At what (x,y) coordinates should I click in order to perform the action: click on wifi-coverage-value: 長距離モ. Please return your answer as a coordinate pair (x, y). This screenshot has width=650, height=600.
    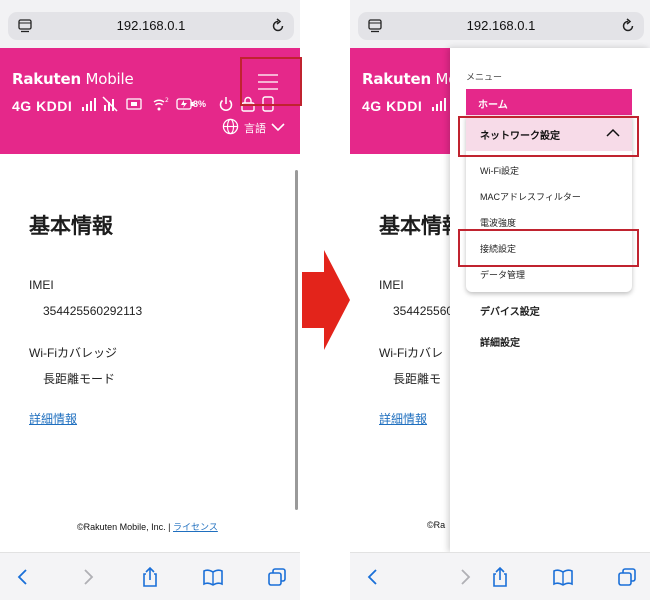
    Looking at the image, I should click on (417, 379).